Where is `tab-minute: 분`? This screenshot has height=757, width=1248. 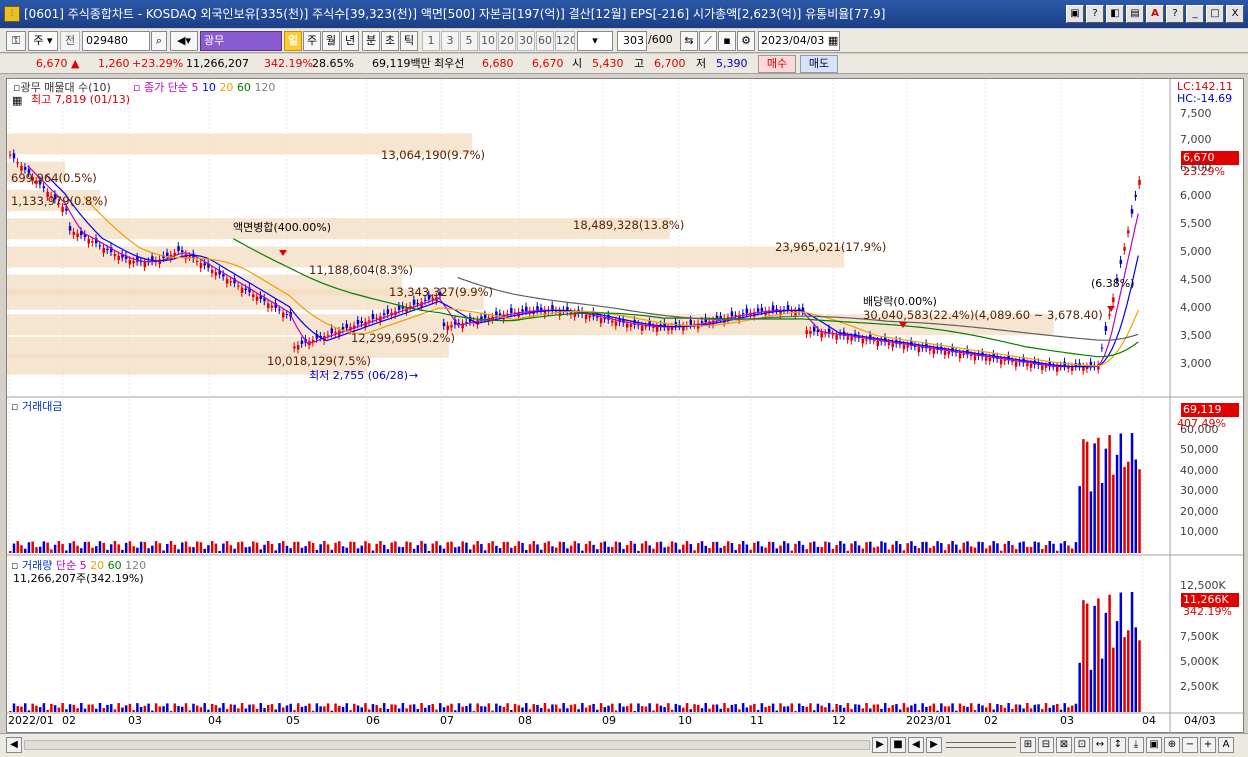
tab-minute: 분 is located at coordinates (371, 41).